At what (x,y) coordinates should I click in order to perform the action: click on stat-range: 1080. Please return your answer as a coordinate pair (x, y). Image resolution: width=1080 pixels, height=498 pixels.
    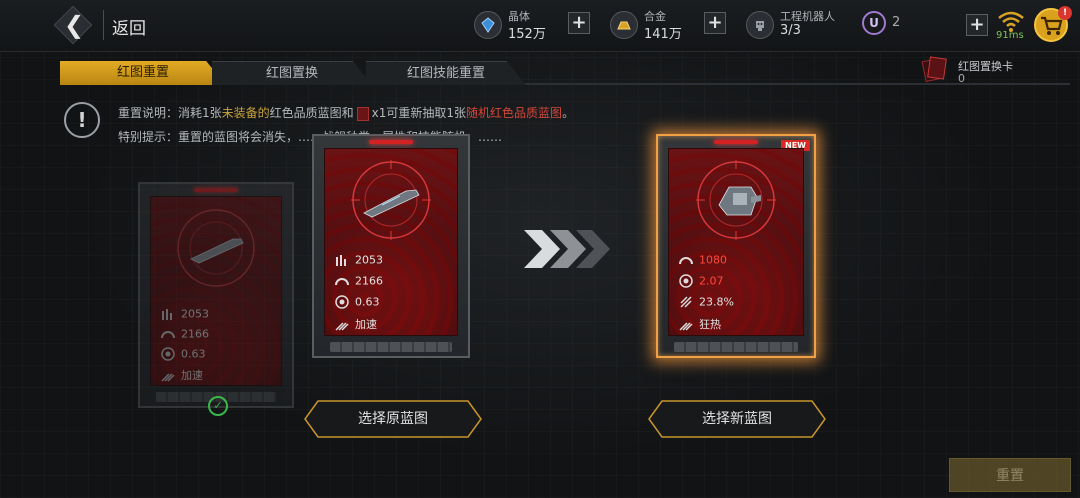
    Looking at the image, I should click on (703, 261).